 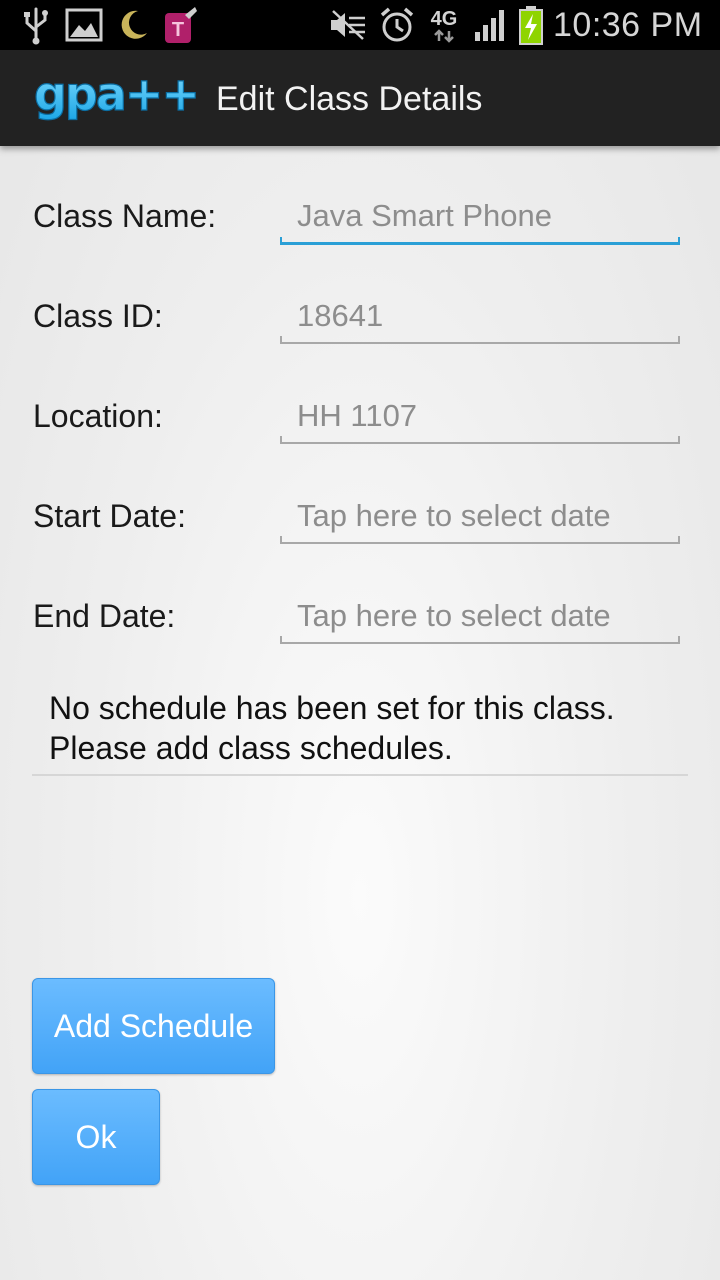 I want to click on end-date-underline, so click(x=480, y=640).